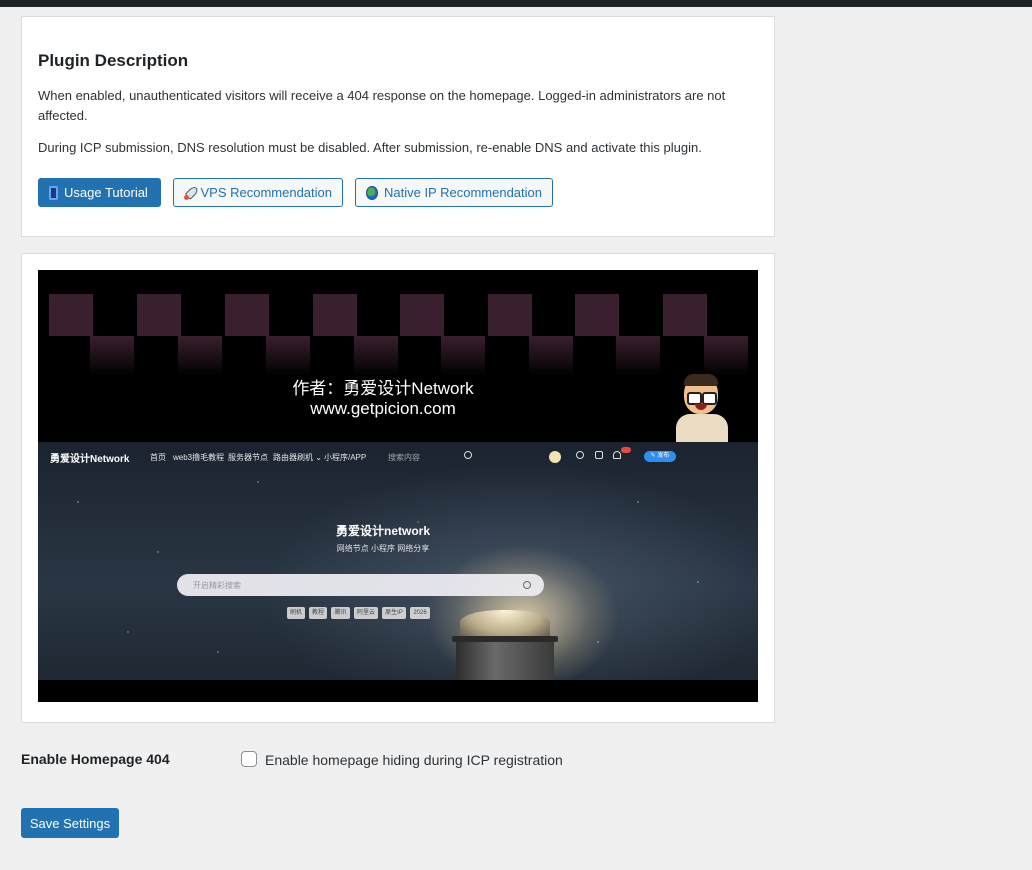 Image resolution: width=1032 pixels, height=870 pixels. I want to click on preview-nav-item: 路由器刷机 ⌄, so click(297, 457).